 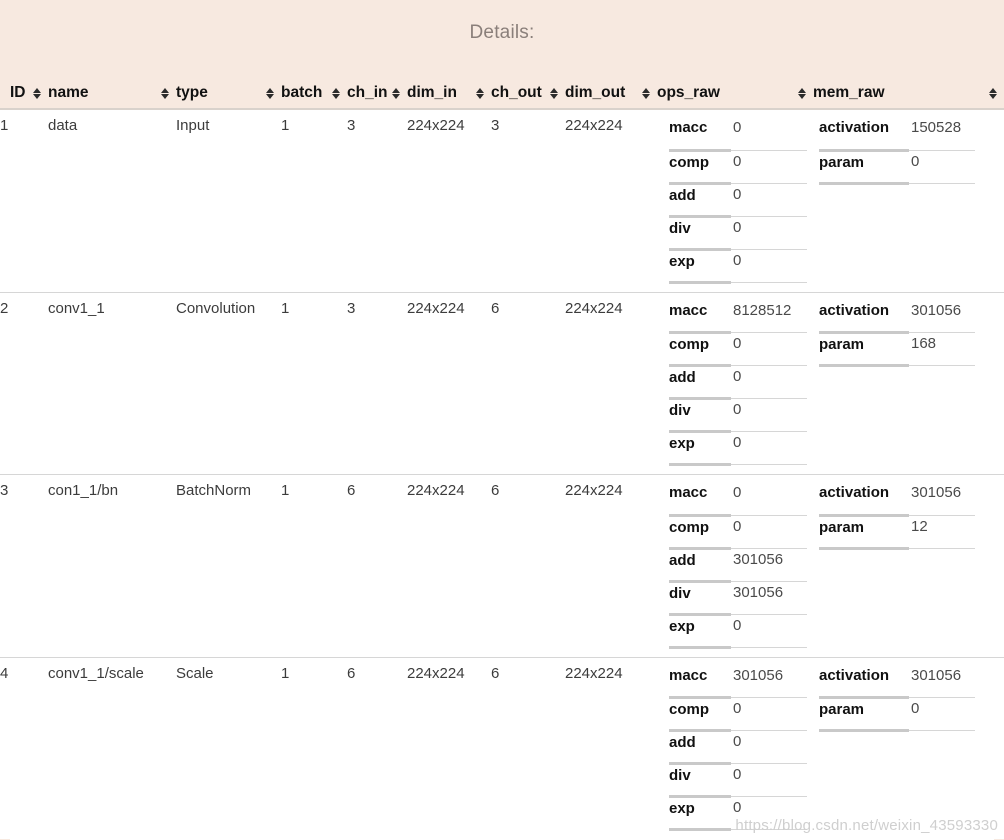 I want to click on column-header-inner: ch_out, so click(x=528, y=93).